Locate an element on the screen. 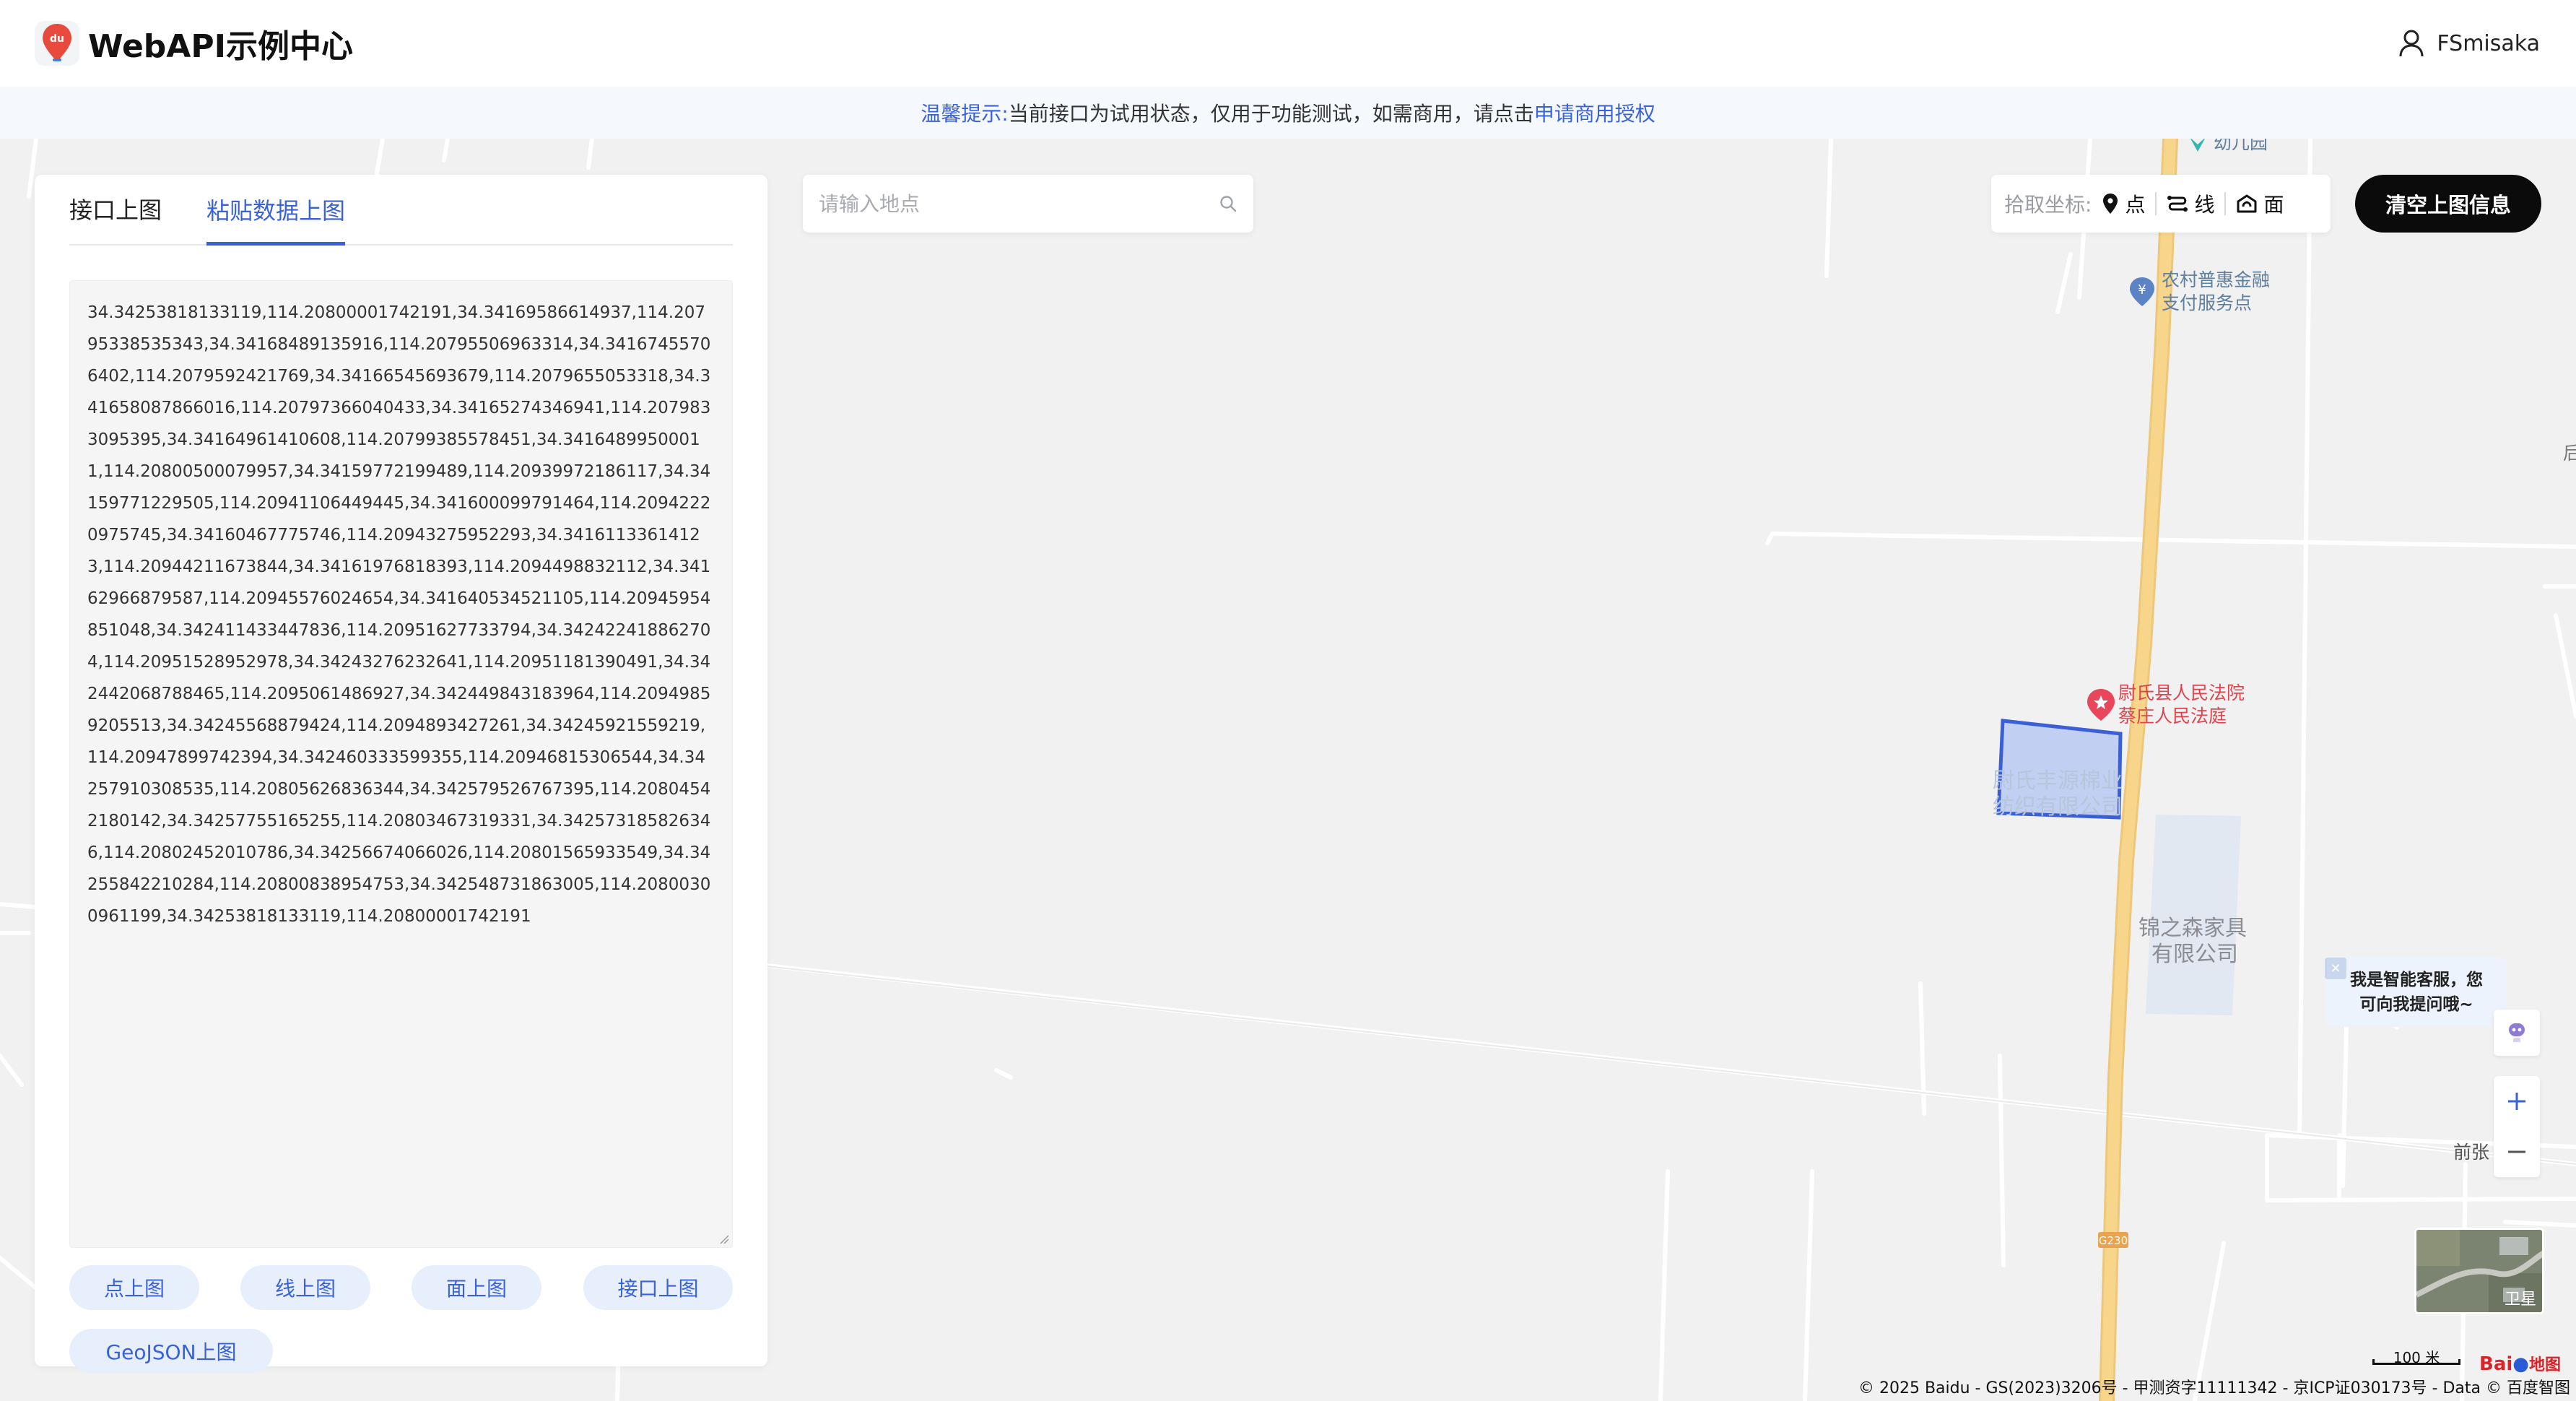 The image size is (2576, 1401). pick-polygon-label: 面 is located at coordinates (2273, 205).